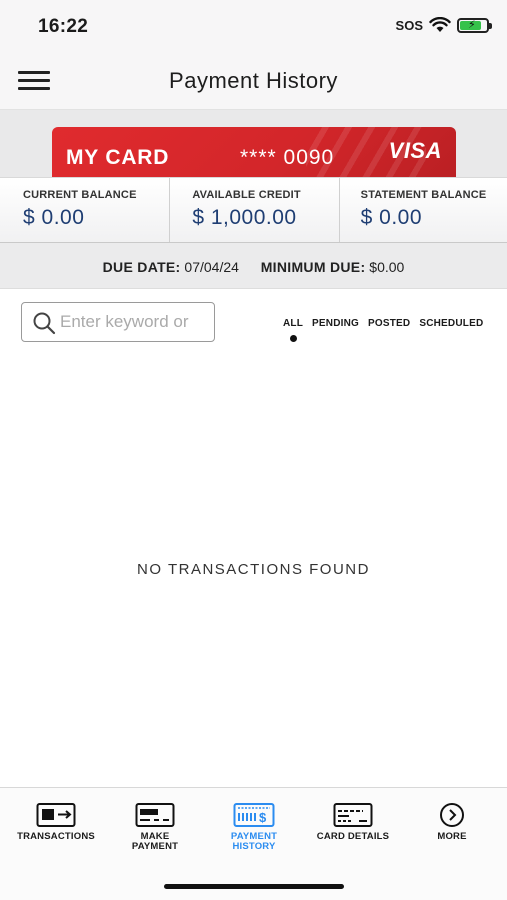  I want to click on transactions-icon, so click(56, 815).